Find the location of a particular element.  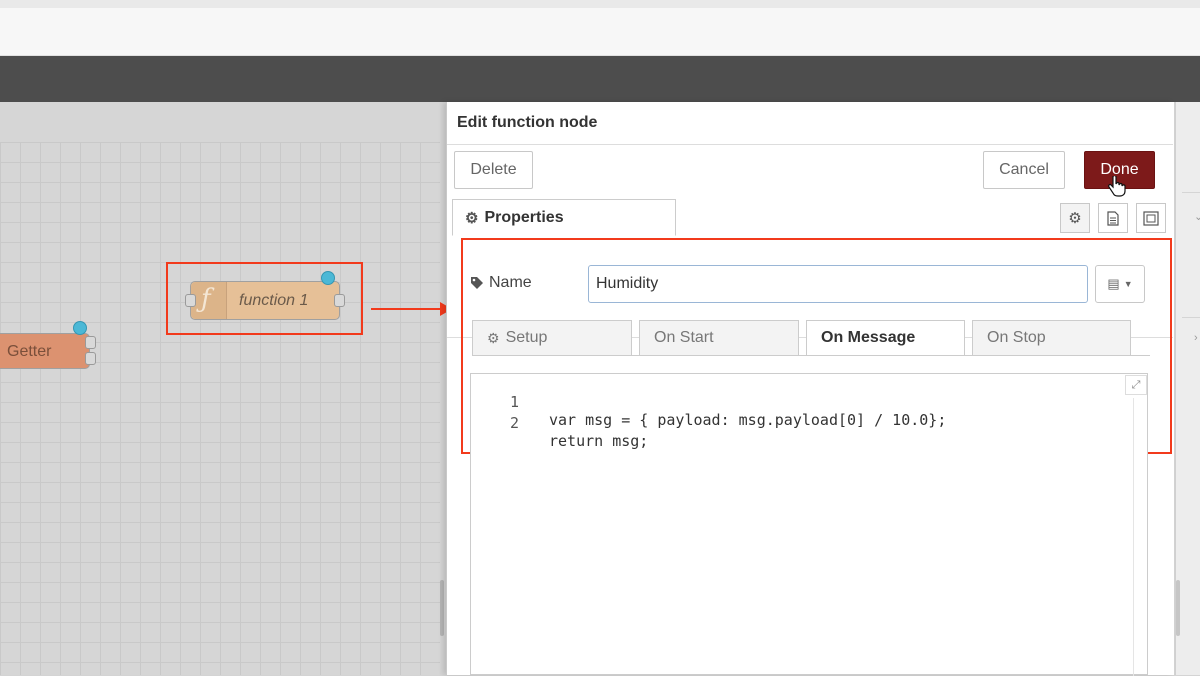

tray-title: Edit function node is located at coordinates (527, 122).